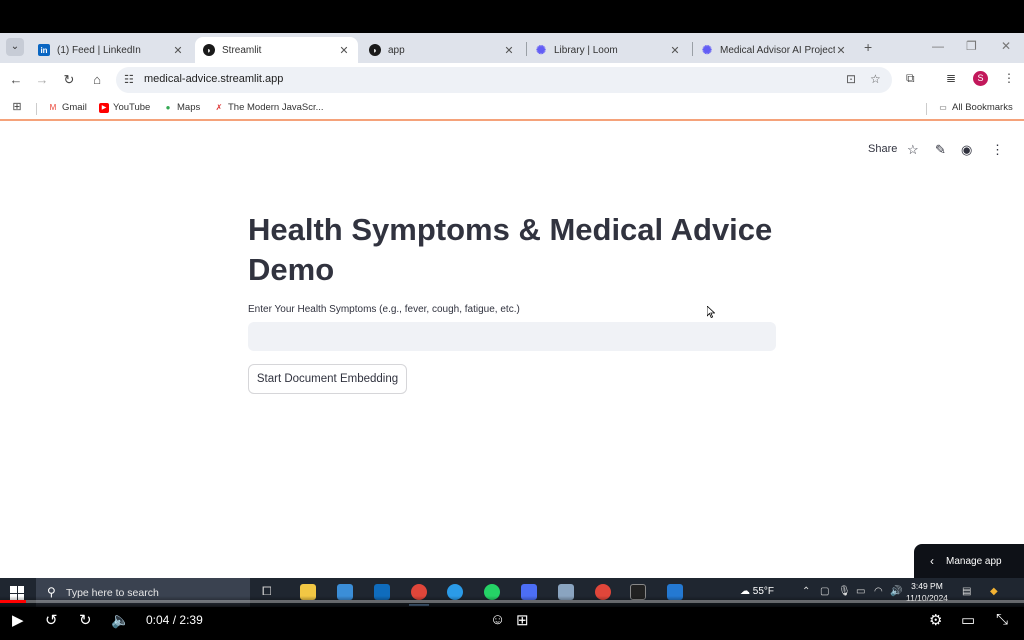  I want to click on gmail-icon: M, so click(53, 107).